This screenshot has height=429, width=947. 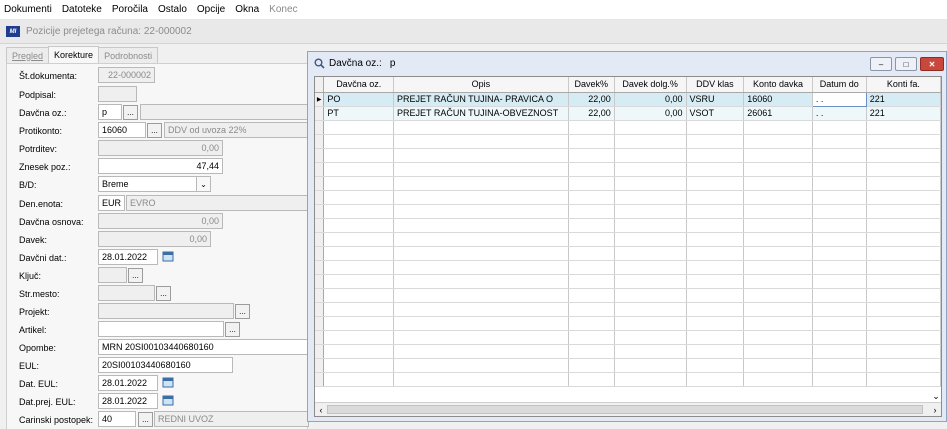 I want to click on cell-ddv-klas: VSOT, so click(x=715, y=113).